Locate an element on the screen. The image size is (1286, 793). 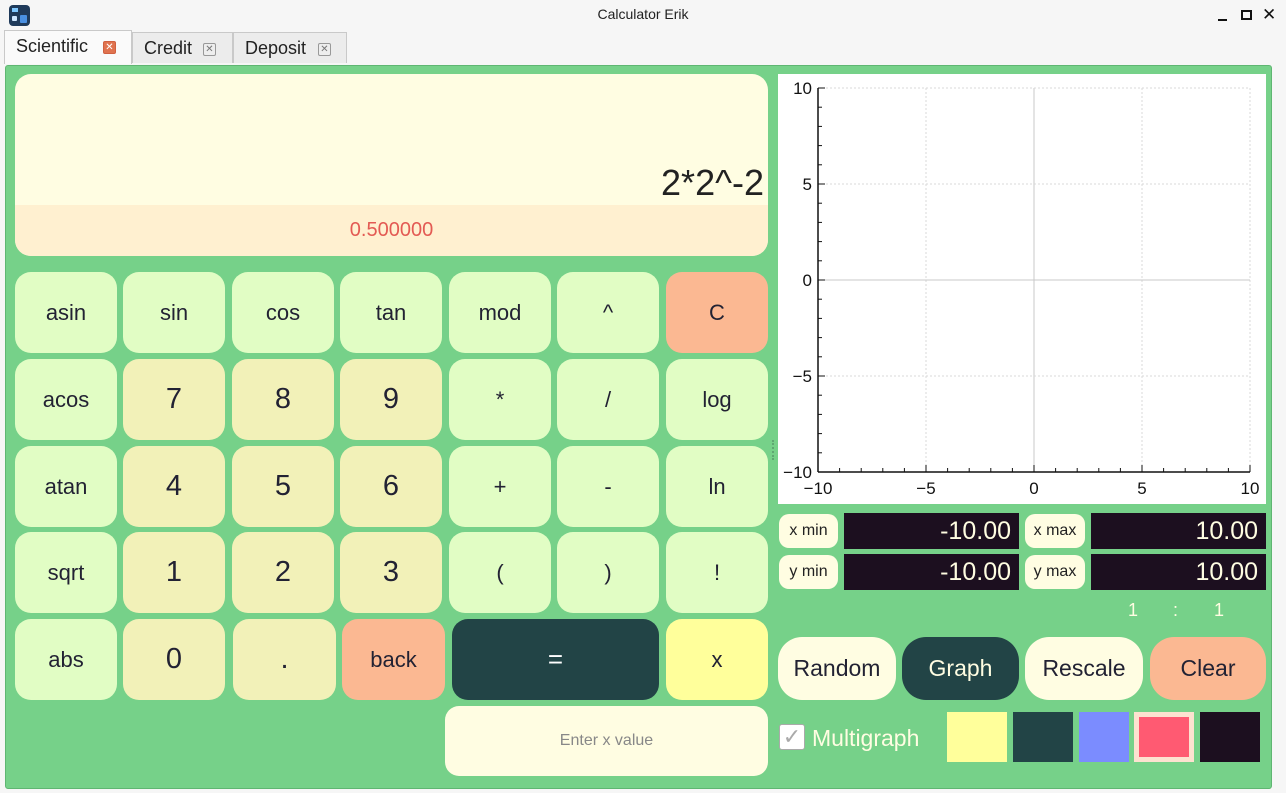
x-tick-label: 10 is located at coordinates (1250, 488).